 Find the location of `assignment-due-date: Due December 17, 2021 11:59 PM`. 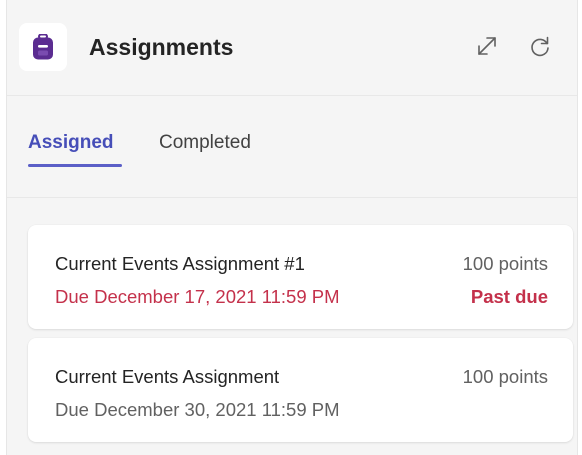

assignment-due-date: Due December 17, 2021 11:59 PM is located at coordinates (197, 296).